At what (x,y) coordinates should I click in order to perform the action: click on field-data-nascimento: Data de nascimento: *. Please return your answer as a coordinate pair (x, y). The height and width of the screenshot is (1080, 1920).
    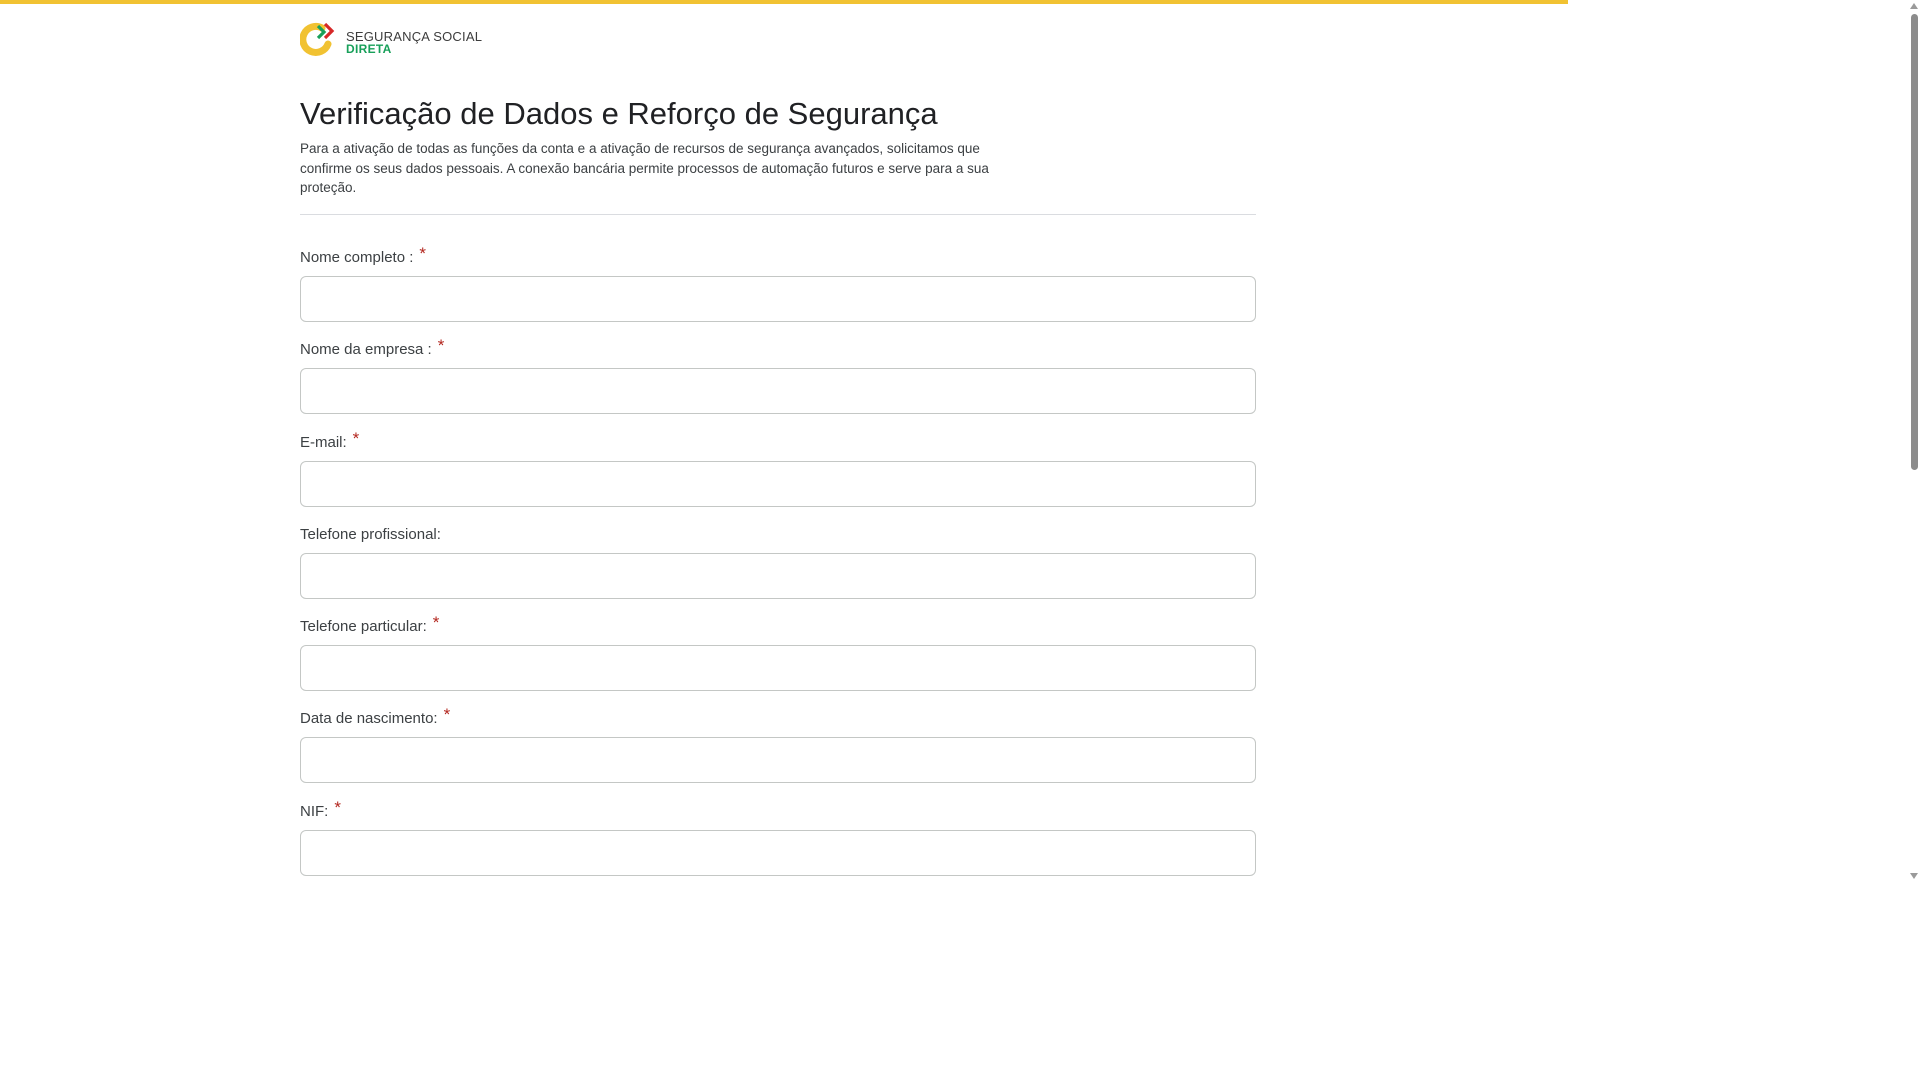
    Looking at the image, I should click on (778, 744).